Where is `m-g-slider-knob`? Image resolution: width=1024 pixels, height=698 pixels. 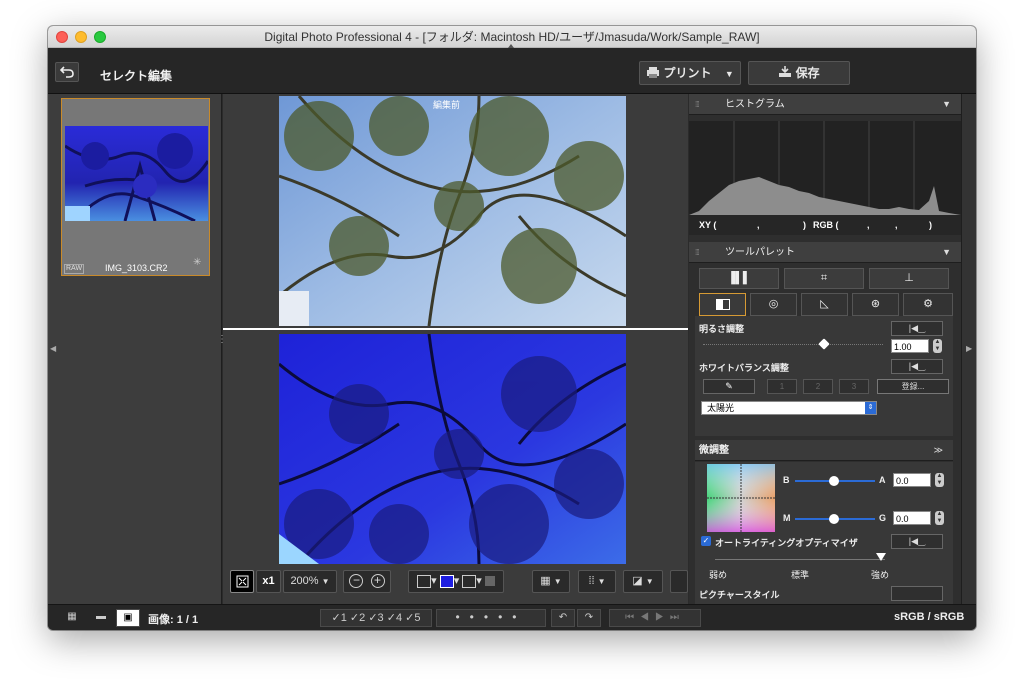
m-g-slider-knob is located at coordinates (834, 519).